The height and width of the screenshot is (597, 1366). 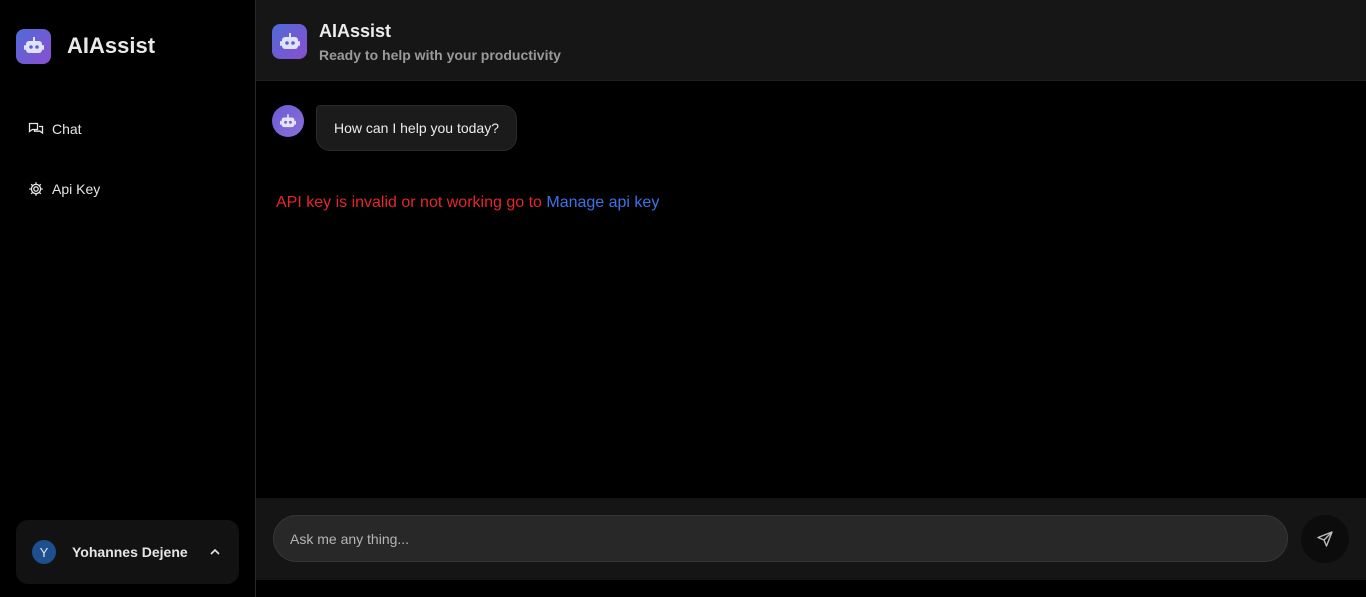 I want to click on user-menu-button: Y Yohannes Dejene, so click(x=127, y=552).